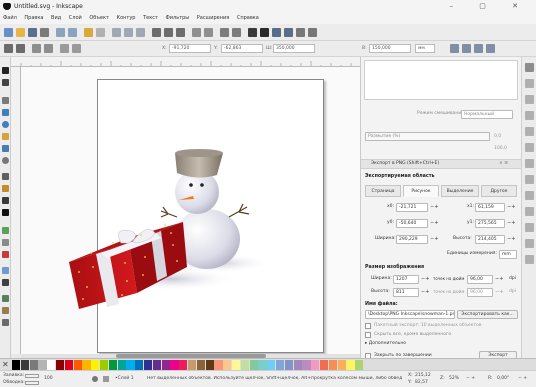  I want to click on move-gradients-icon, so click(478, 48).